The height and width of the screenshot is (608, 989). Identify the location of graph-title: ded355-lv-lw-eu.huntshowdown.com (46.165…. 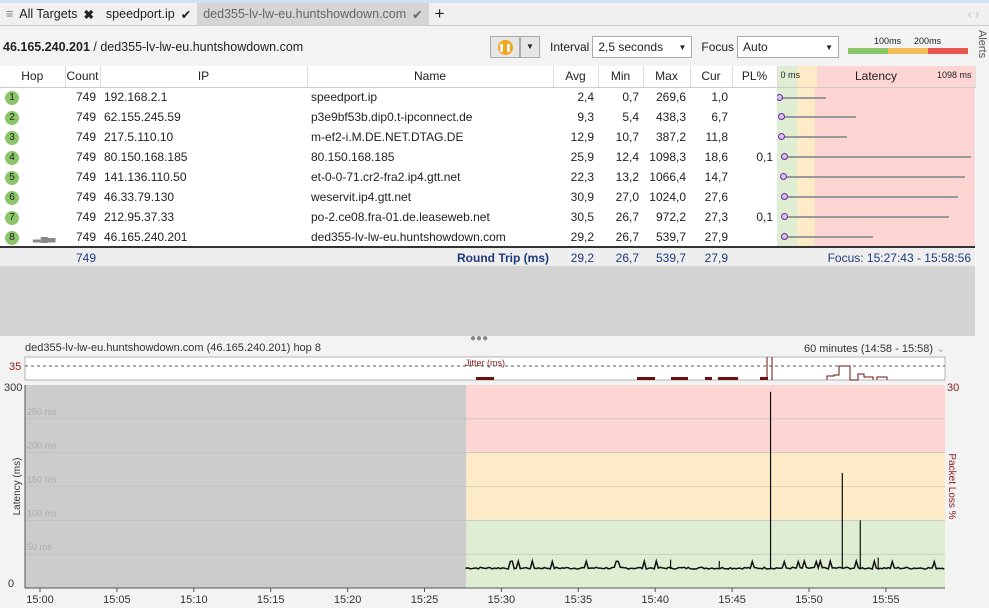
(173, 348).